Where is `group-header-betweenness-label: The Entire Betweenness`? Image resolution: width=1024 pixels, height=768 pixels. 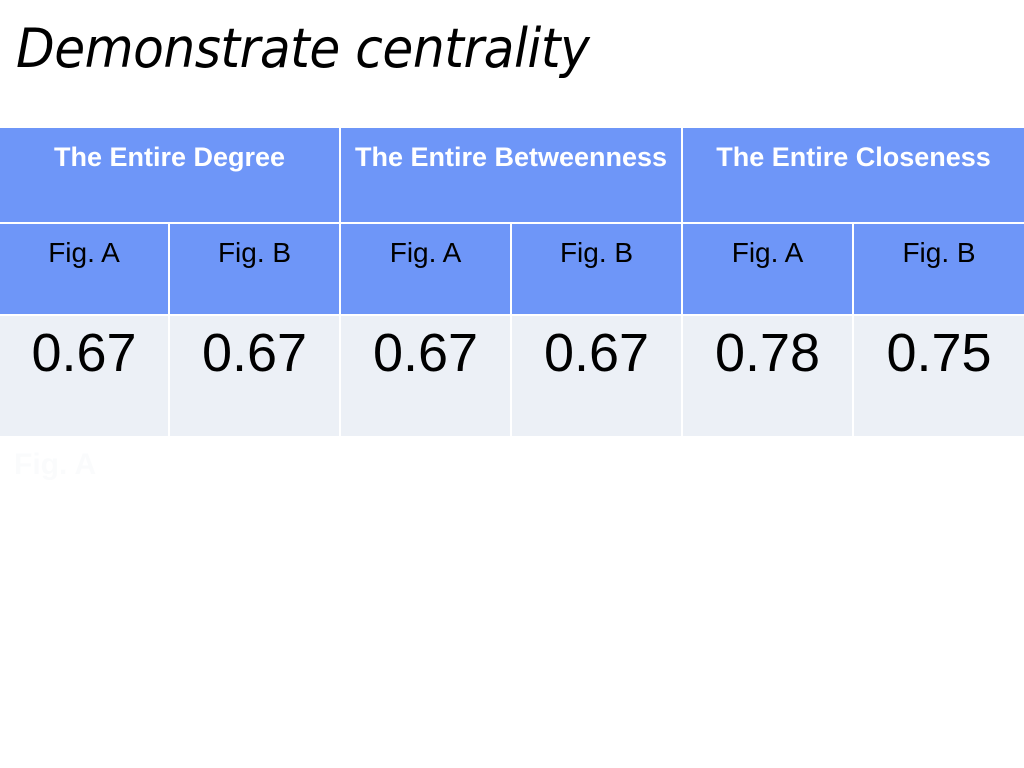 group-header-betweenness-label: The Entire Betweenness is located at coordinates (511, 157).